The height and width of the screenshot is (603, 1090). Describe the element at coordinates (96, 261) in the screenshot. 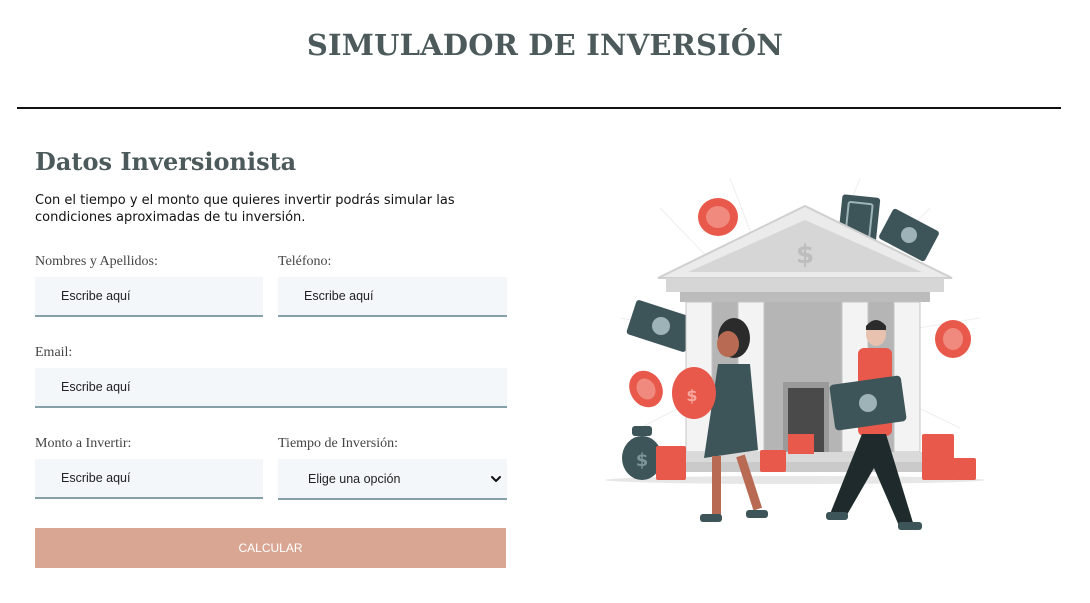

I see `nombres-label: Nombres y Apellidos:` at that location.